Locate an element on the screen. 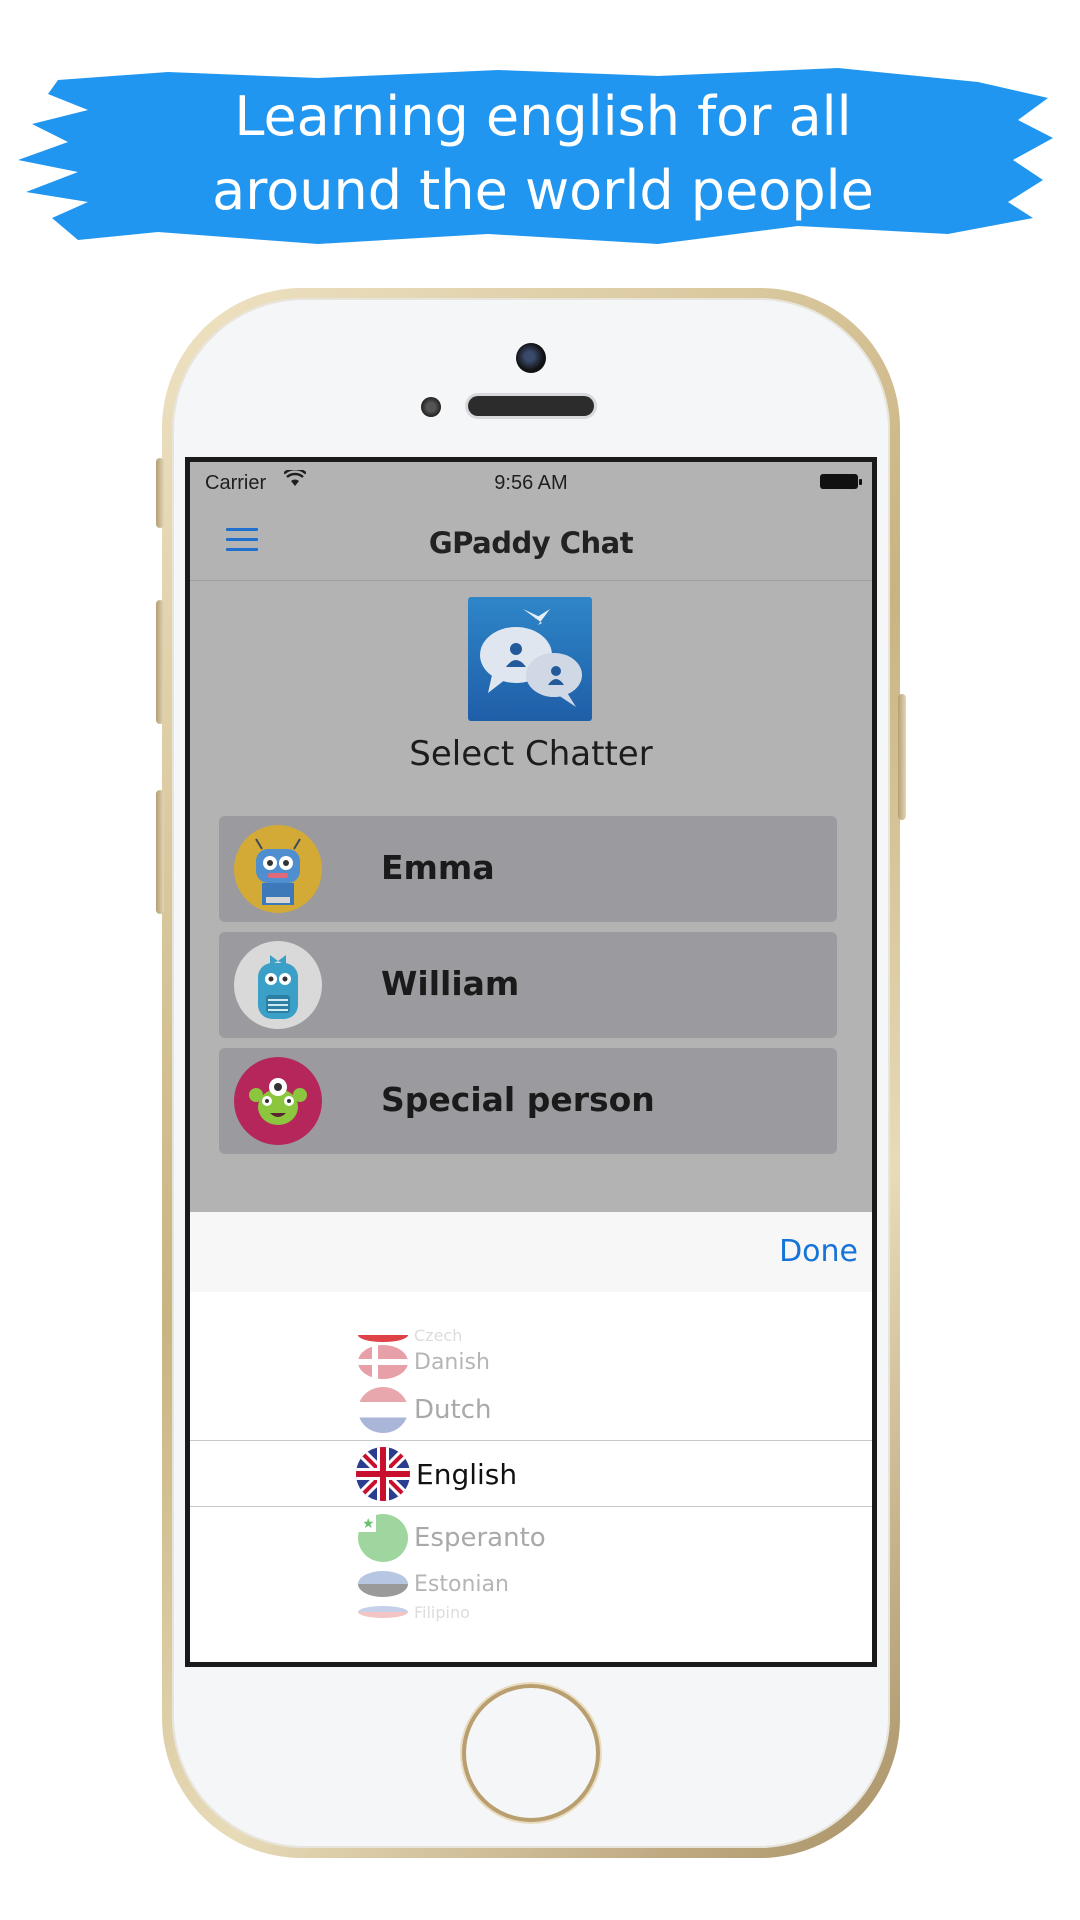  chatter-name: Special person is located at coordinates (518, 1099).